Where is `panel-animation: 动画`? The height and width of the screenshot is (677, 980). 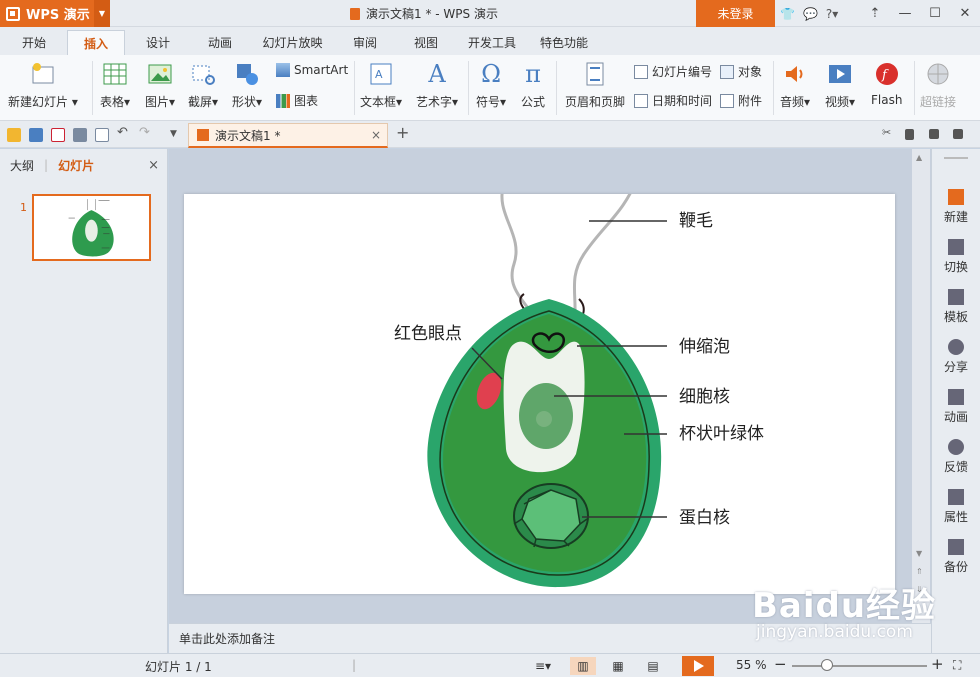 panel-animation: 动画 is located at coordinates (956, 407).